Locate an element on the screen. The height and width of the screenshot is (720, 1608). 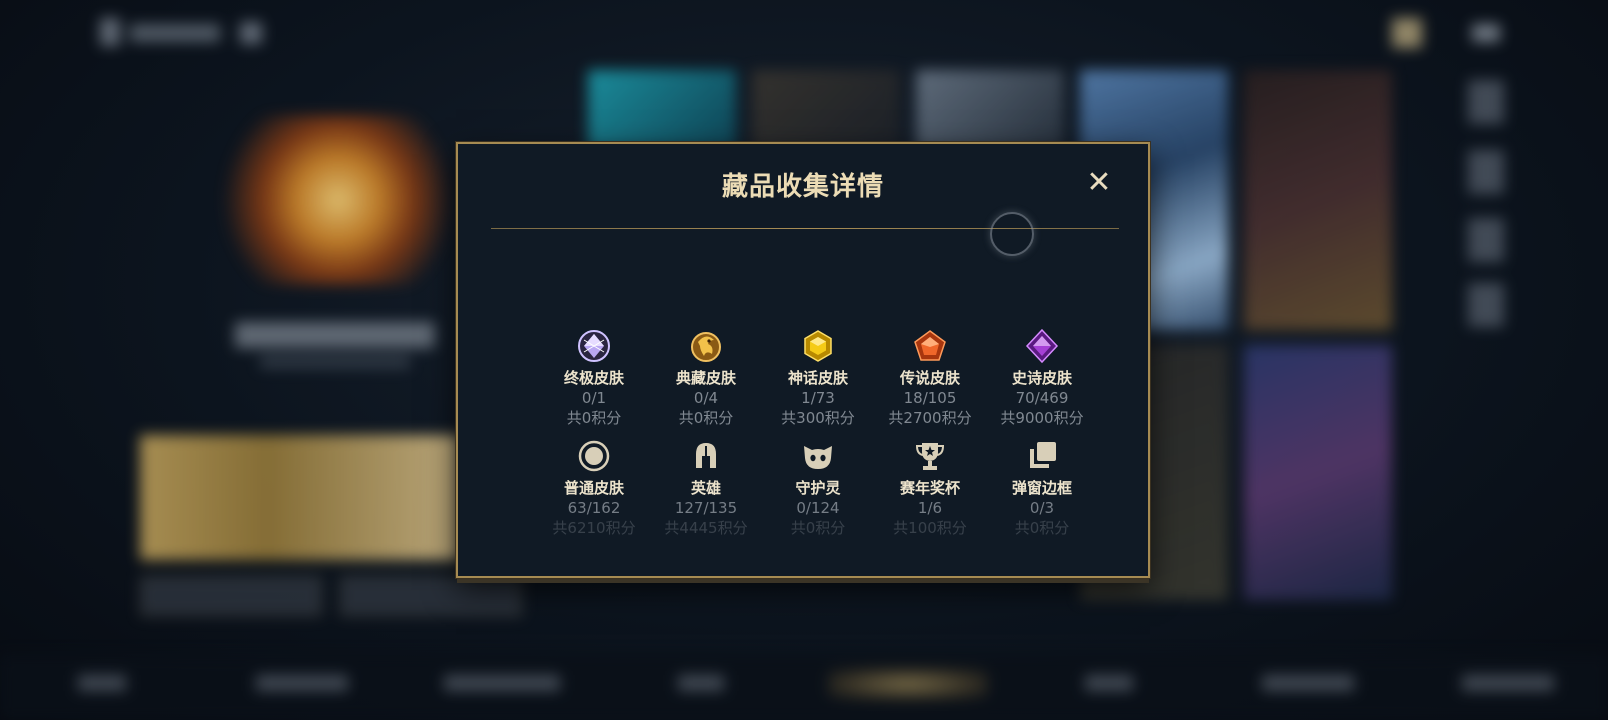
bottom-nav-bar is located at coordinates (804, 687).